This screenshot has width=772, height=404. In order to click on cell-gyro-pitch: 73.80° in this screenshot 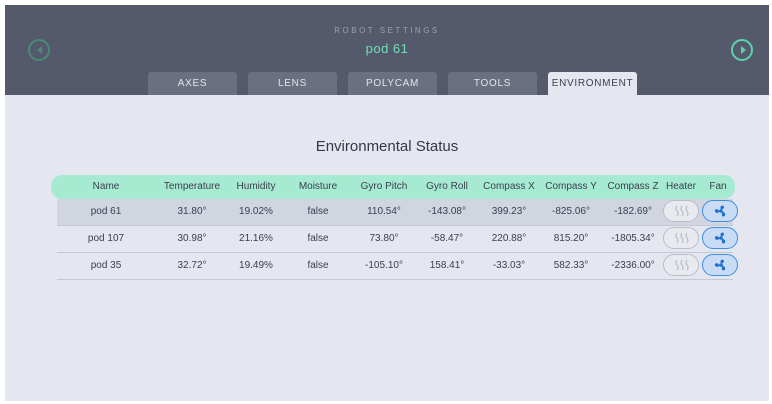, I will do `click(384, 238)`.